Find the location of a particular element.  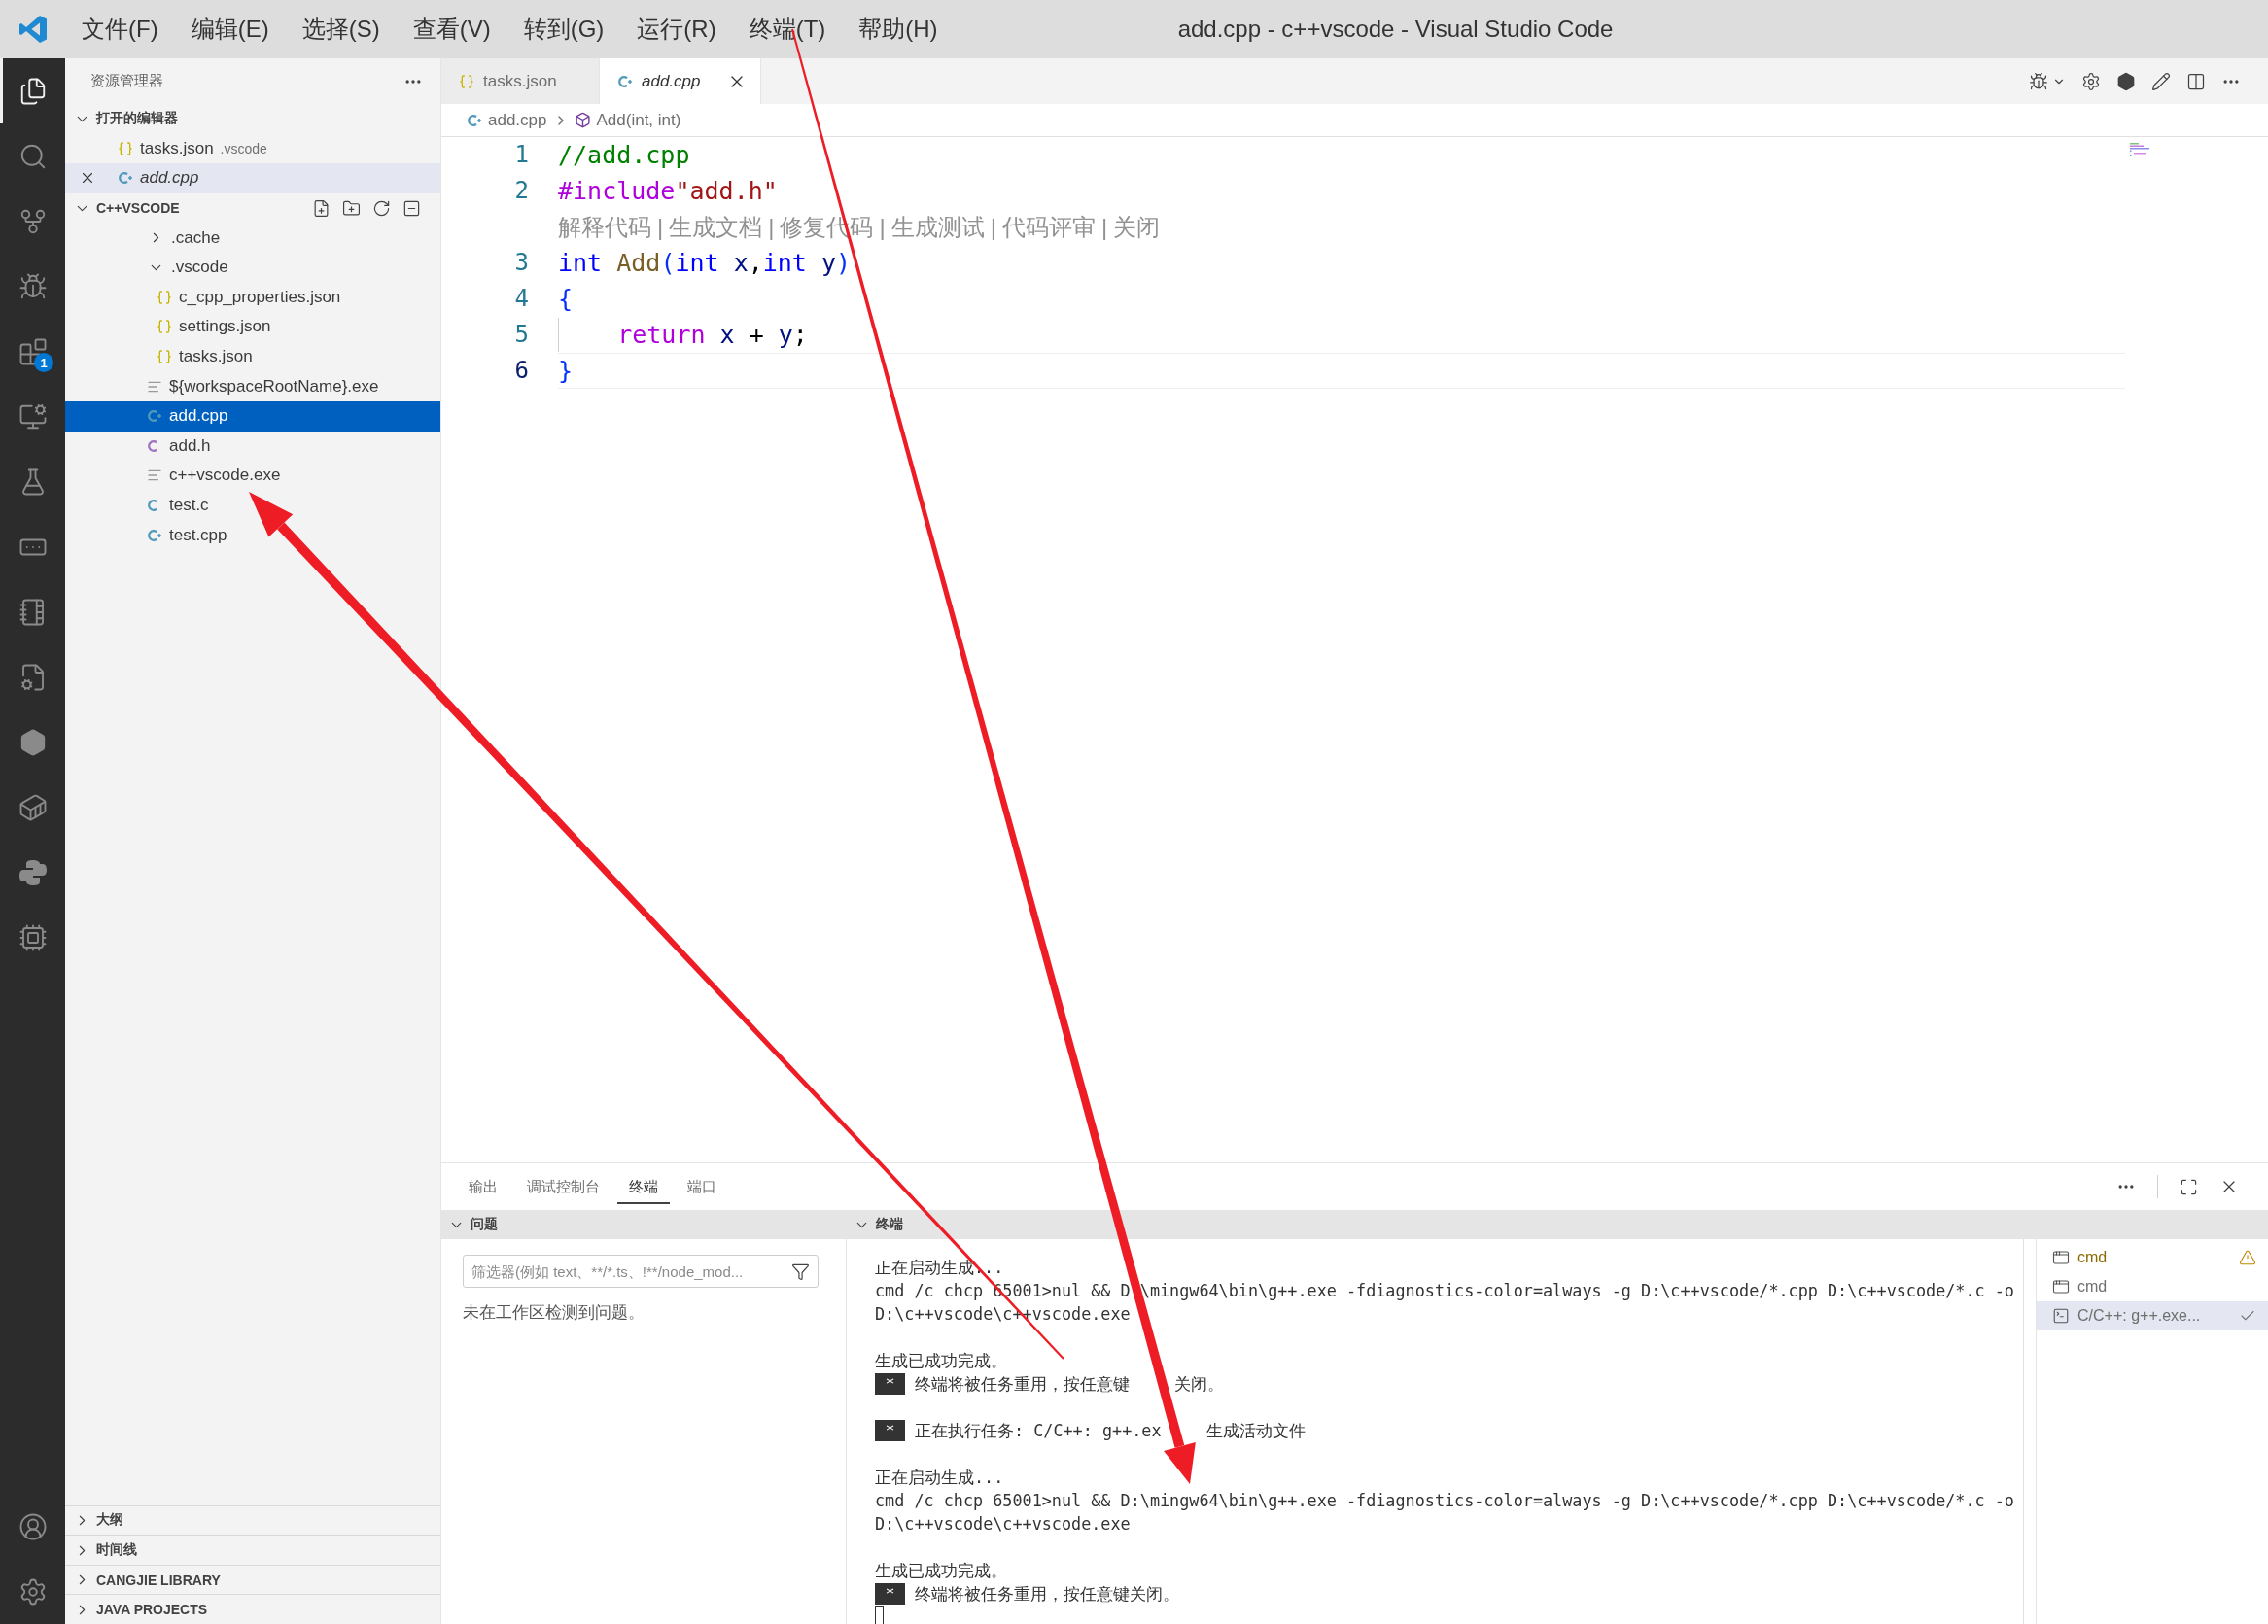

section-header: JAVA PROJECTS is located at coordinates (253, 1609).